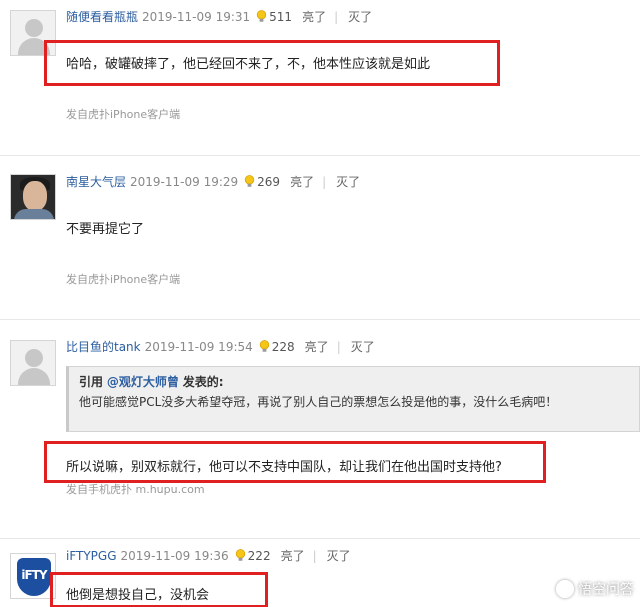  What do you see at coordinates (259, 556) in the screenshot?
I see `like-count: 222` at bounding box center [259, 556].